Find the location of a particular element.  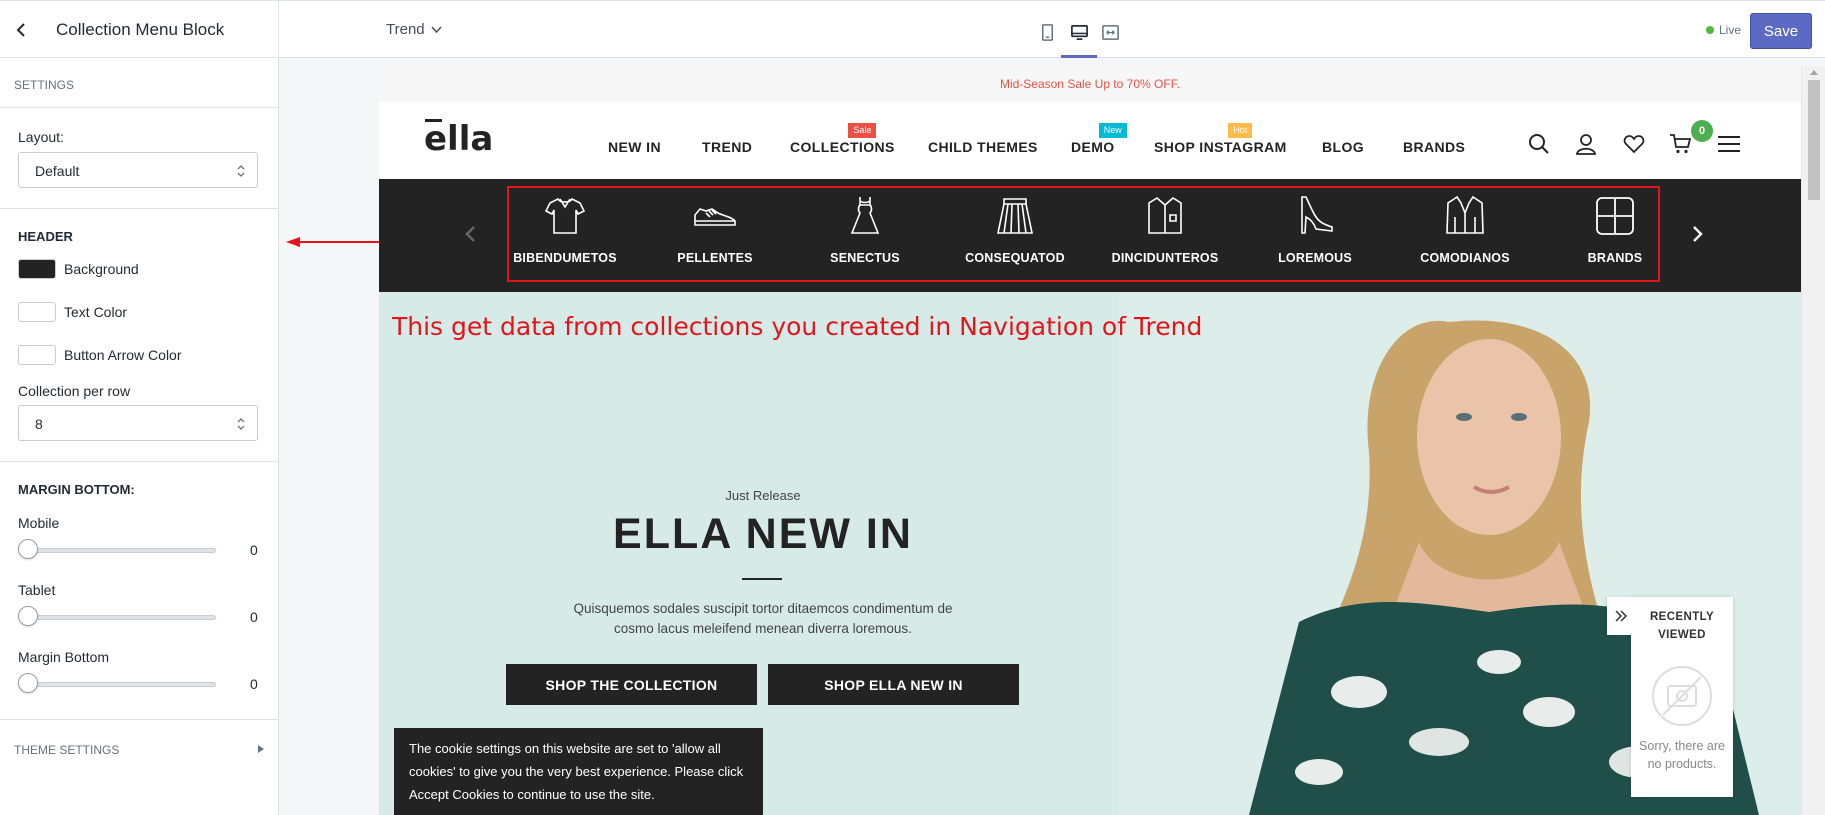

scroll-up-icon is located at coordinates (1814, 72).